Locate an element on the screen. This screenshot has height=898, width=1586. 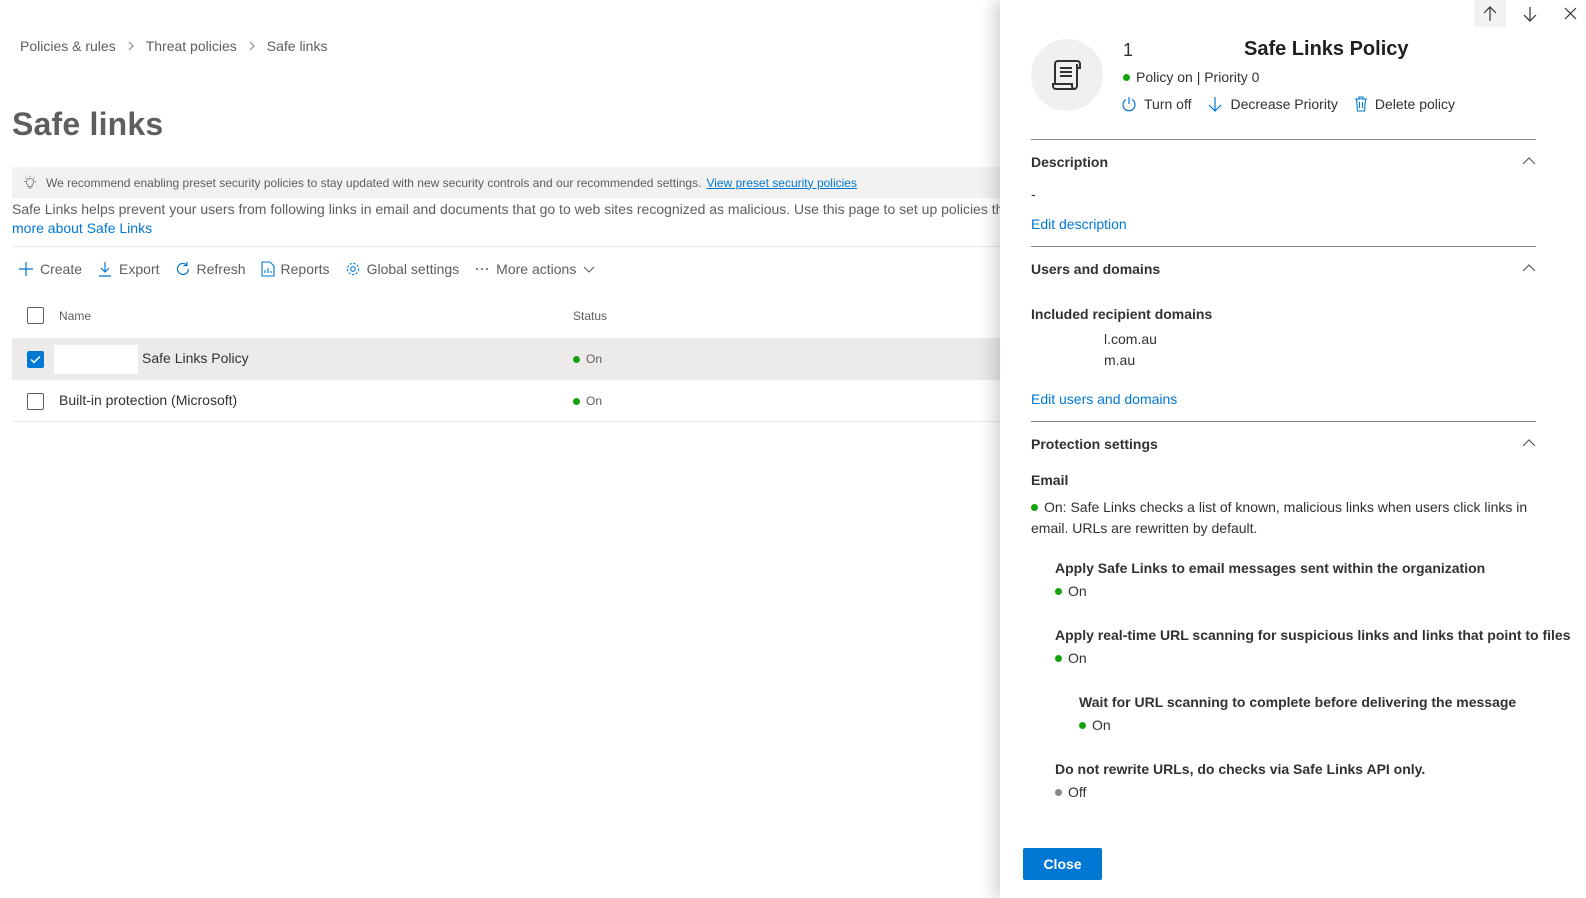
more-icon is located at coordinates (482, 269).